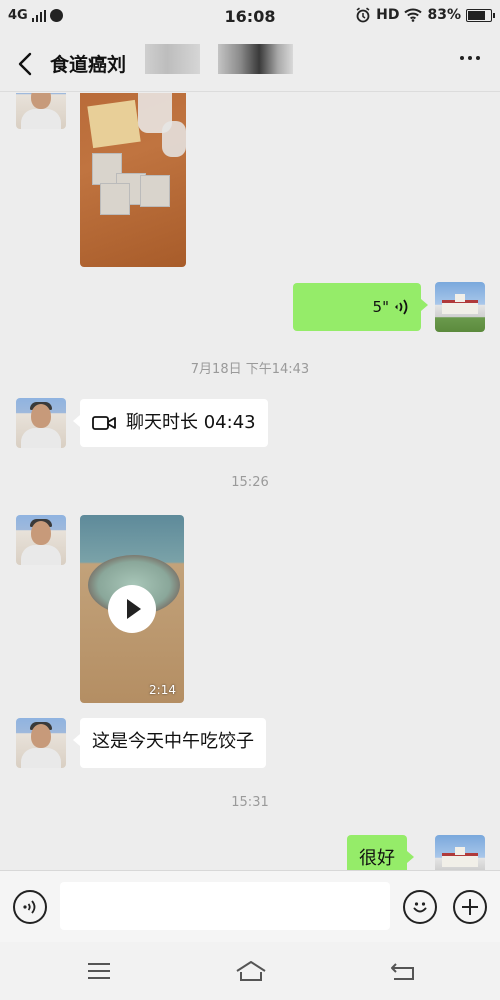 This screenshot has height=1000, width=500. Describe the element at coordinates (477, 15) in the screenshot. I see `battery-level` at that location.